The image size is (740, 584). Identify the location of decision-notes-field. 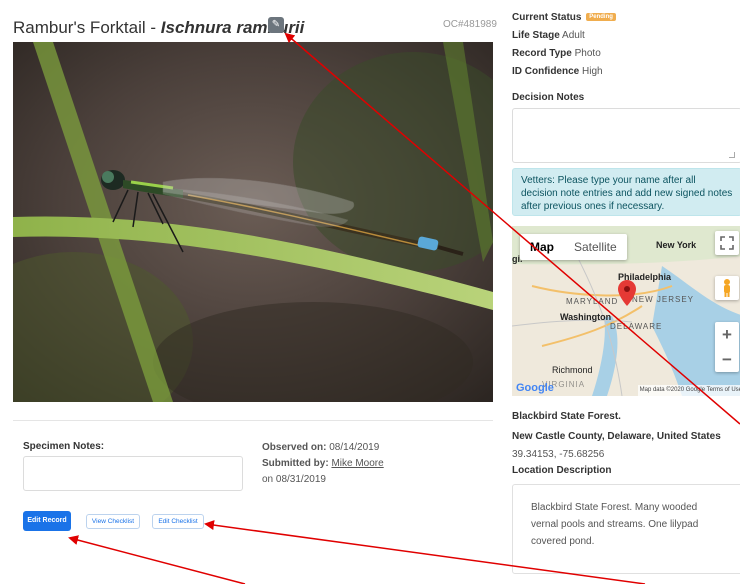
(626, 135).